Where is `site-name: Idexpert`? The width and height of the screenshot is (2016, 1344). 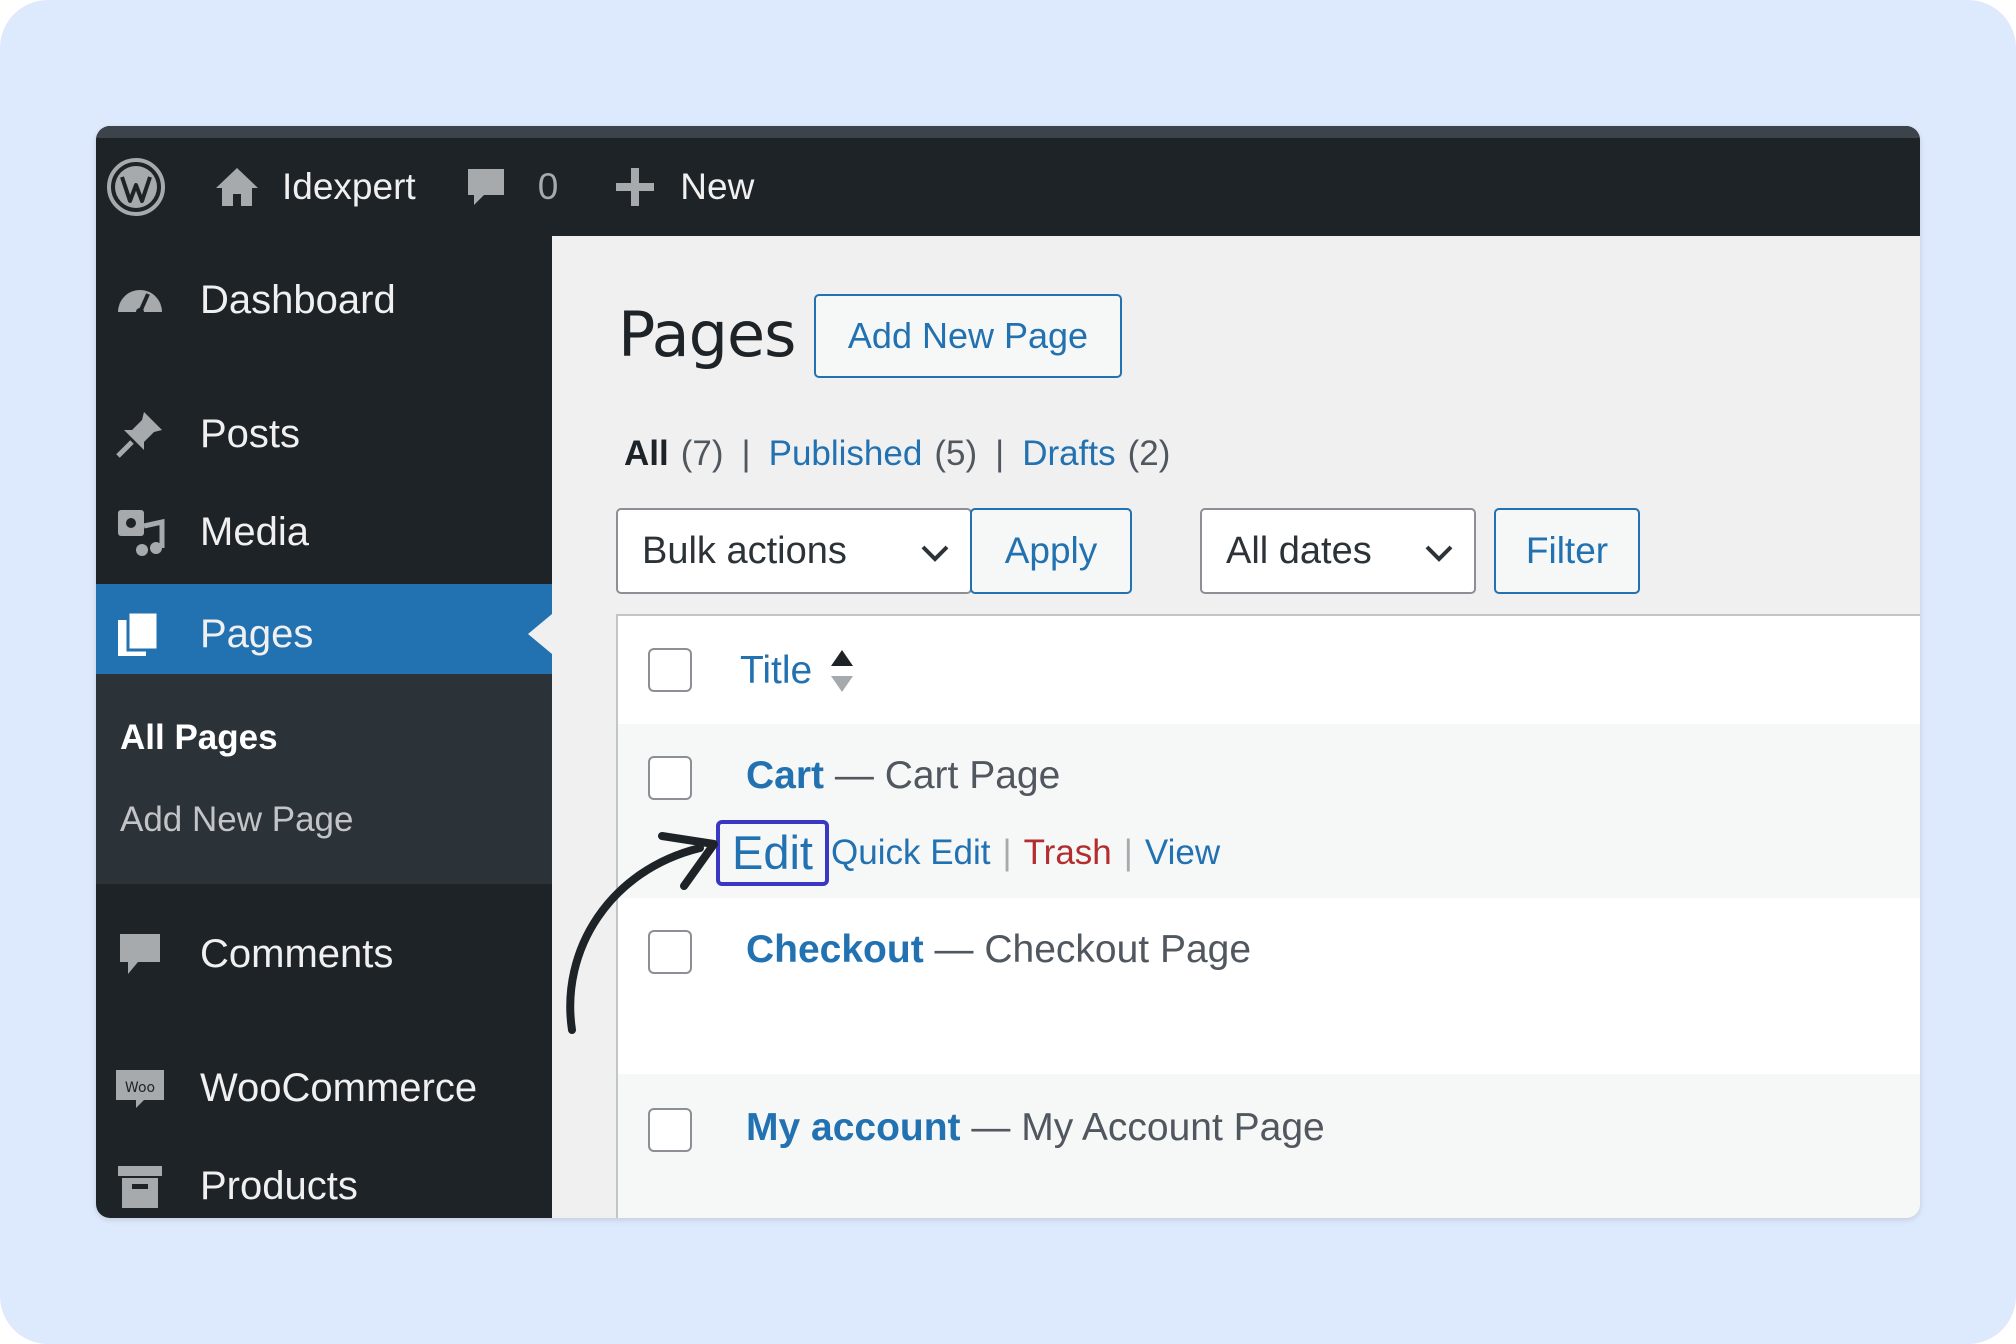 site-name: Idexpert is located at coordinates (349, 186).